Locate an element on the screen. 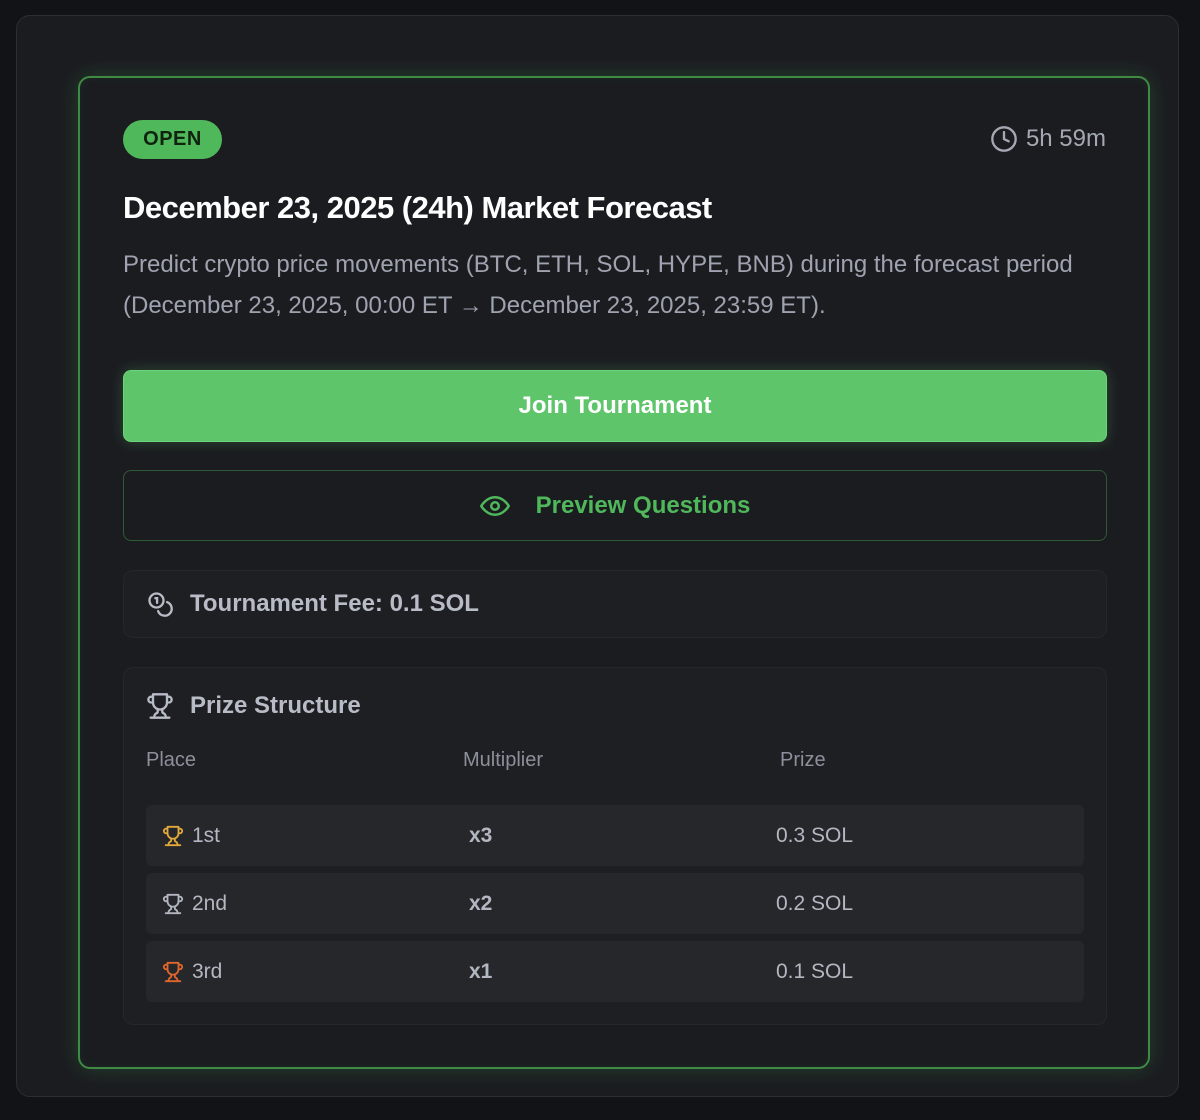  column-header-place: Place is located at coordinates (171, 760).